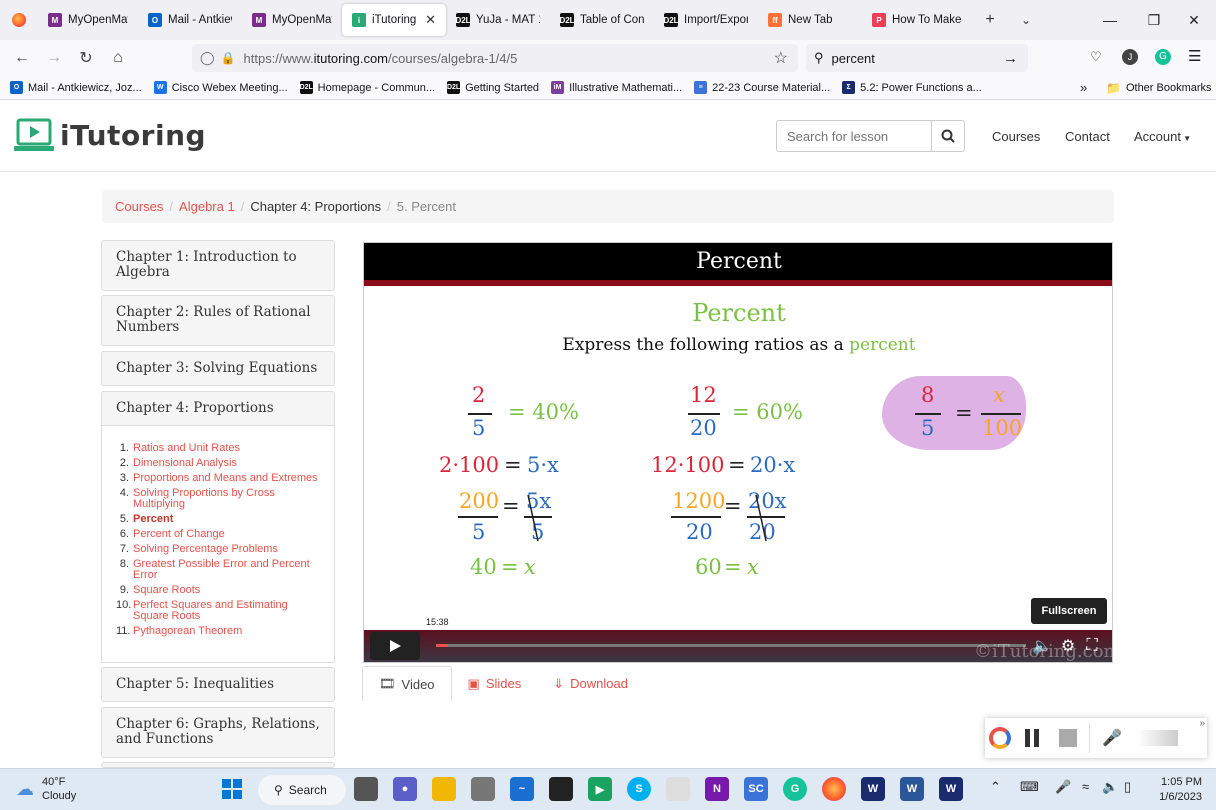 The height and width of the screenshot is (810, 1216). I want to click on nav-account-dropdown: Account ▼, so click(1162, 136).